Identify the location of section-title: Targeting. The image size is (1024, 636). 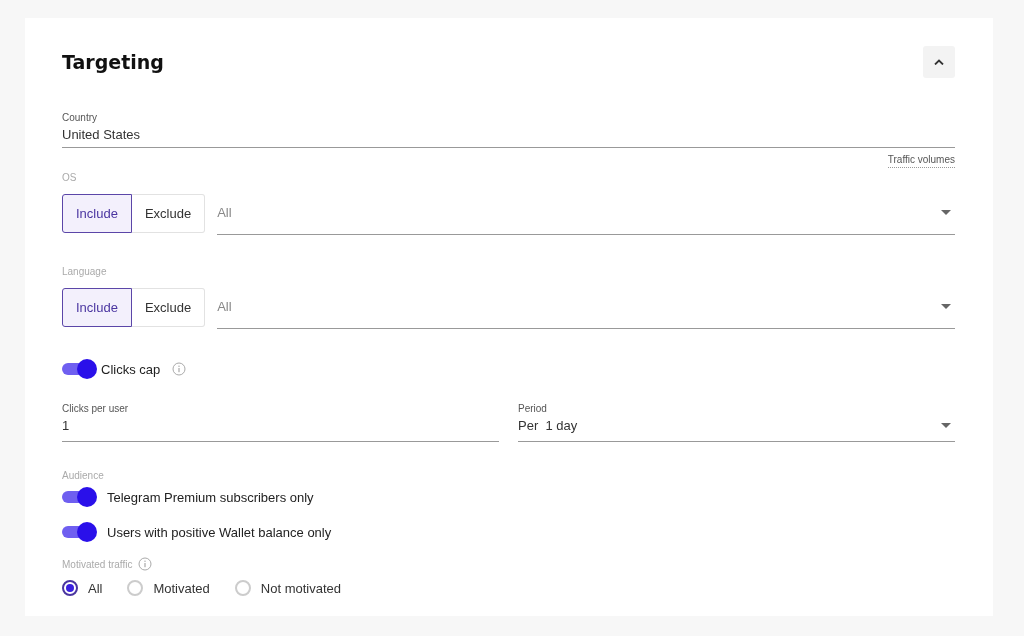
(113, 62).